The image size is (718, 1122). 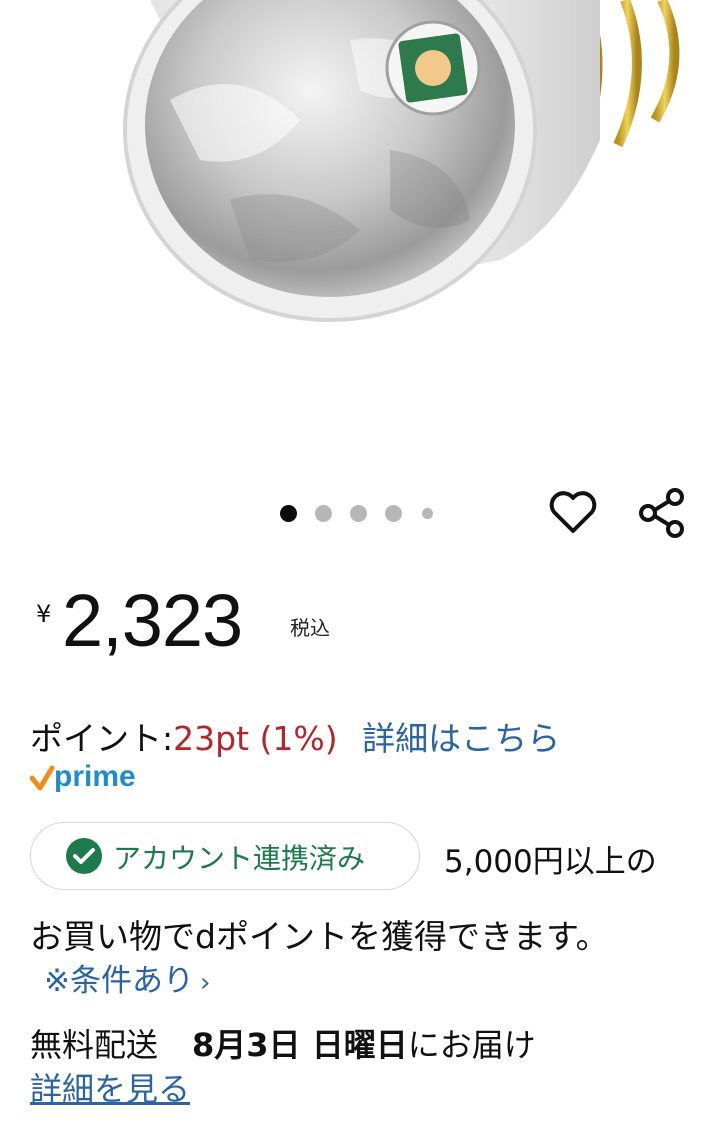 What do you see at coordinates (205, 983) in the screenshot?
I see `chevron-right-icon: ›` at bounding box center [205, 983].